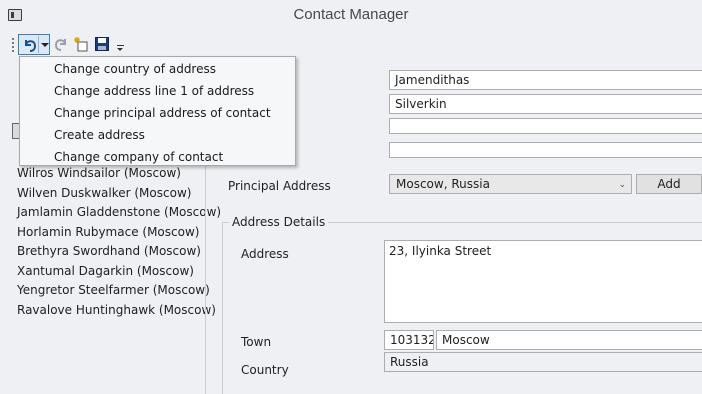 This screenshot has height=394, width=702. I want to click on new-item-icon, so click(81, 44).